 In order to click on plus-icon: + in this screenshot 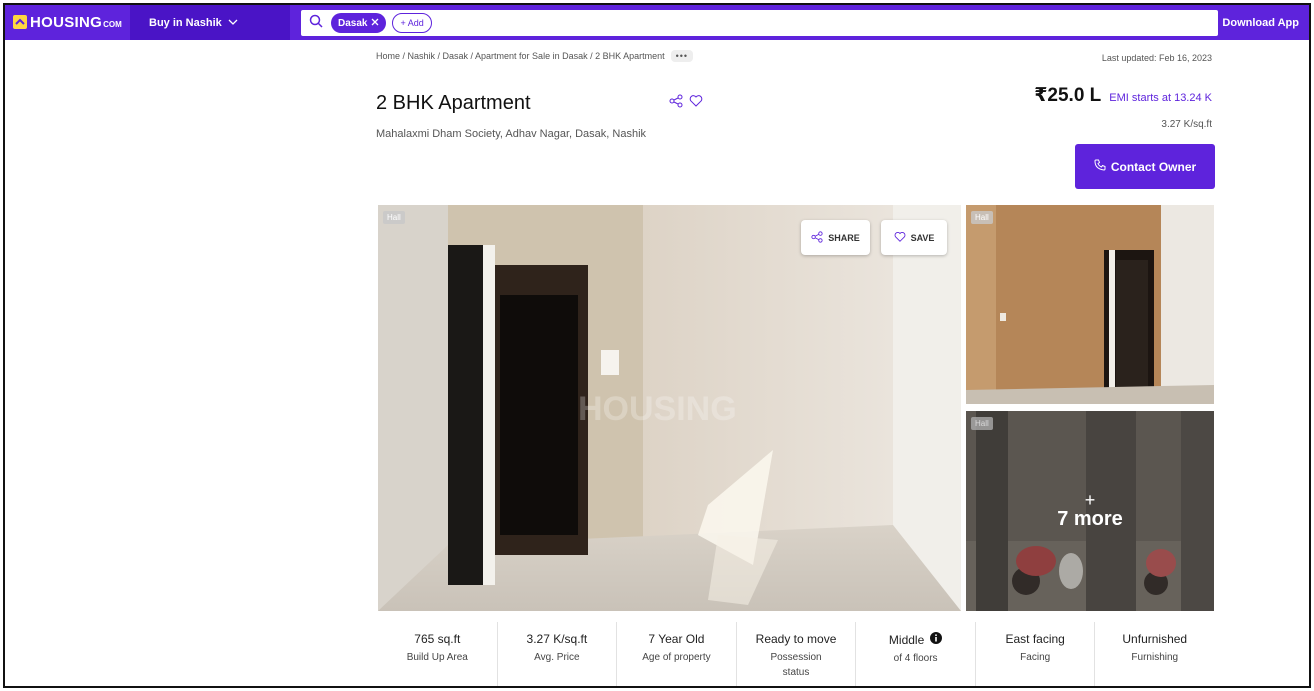, I will do `click(1090, 499)`.